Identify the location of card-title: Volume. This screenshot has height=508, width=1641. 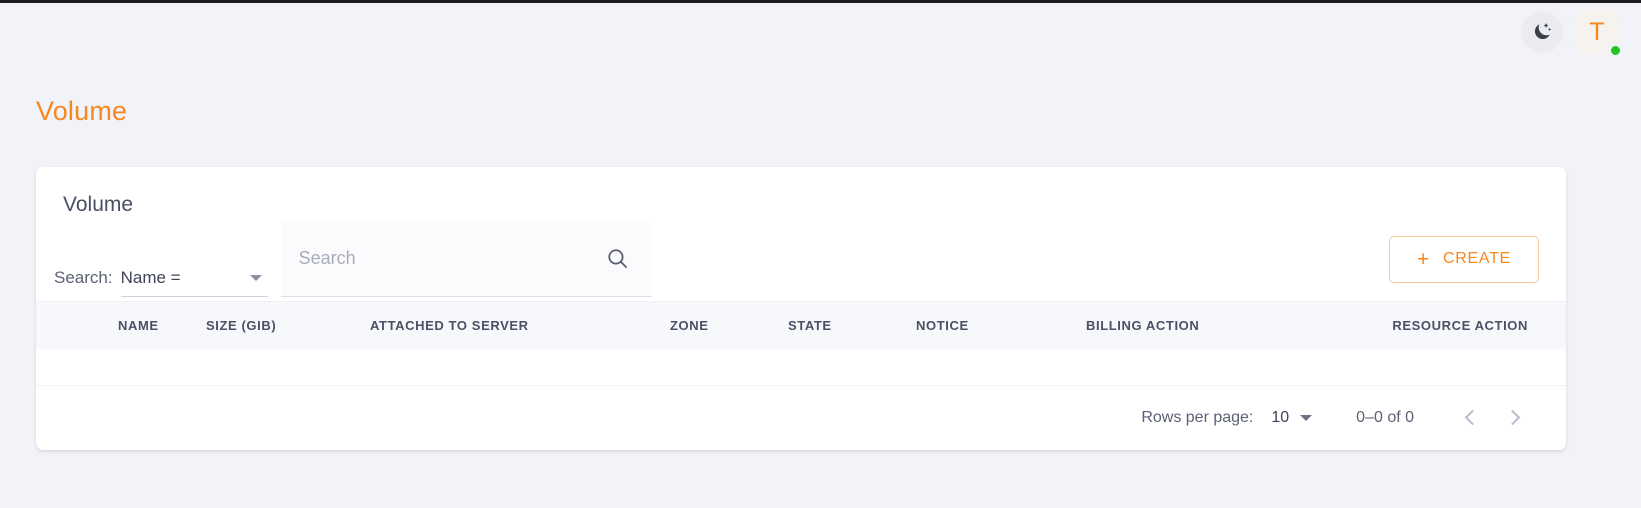
(98, 204).